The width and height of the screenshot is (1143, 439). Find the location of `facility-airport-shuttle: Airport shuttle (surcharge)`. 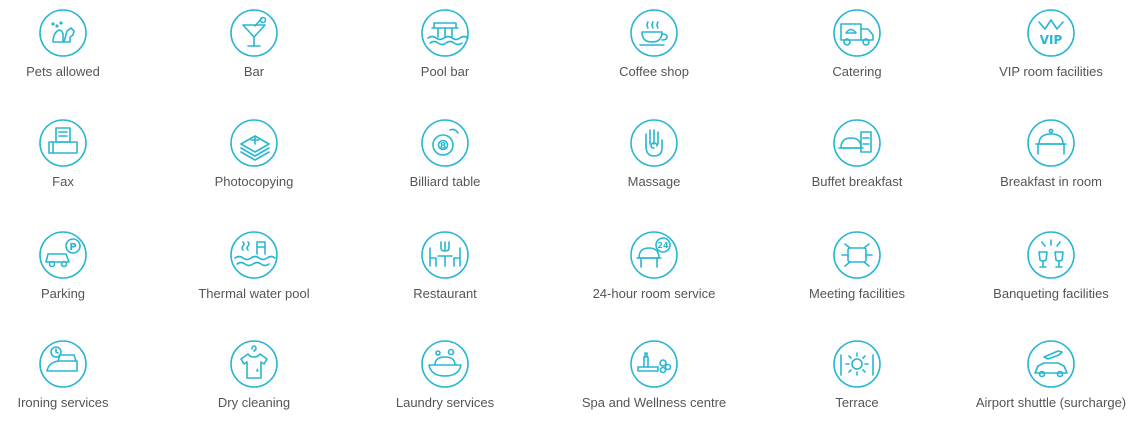

facility-airport-shuttle: Airport shuttle (surcharge) is located at coordinates (1049, 389).